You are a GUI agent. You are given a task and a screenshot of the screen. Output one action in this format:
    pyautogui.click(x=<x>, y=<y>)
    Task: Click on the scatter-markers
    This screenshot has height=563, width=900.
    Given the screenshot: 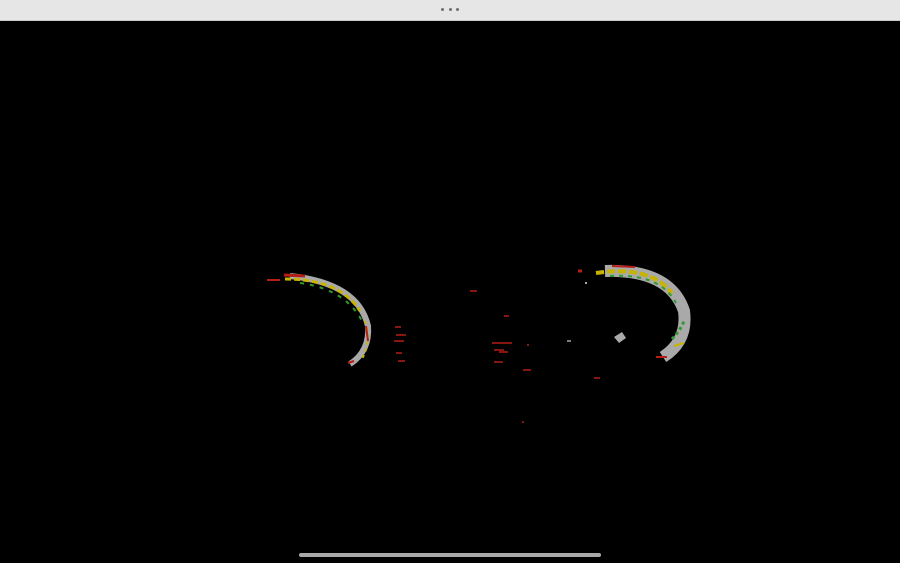 What is the action you would take?
    pyautogui.click(x=497, y=356)
    